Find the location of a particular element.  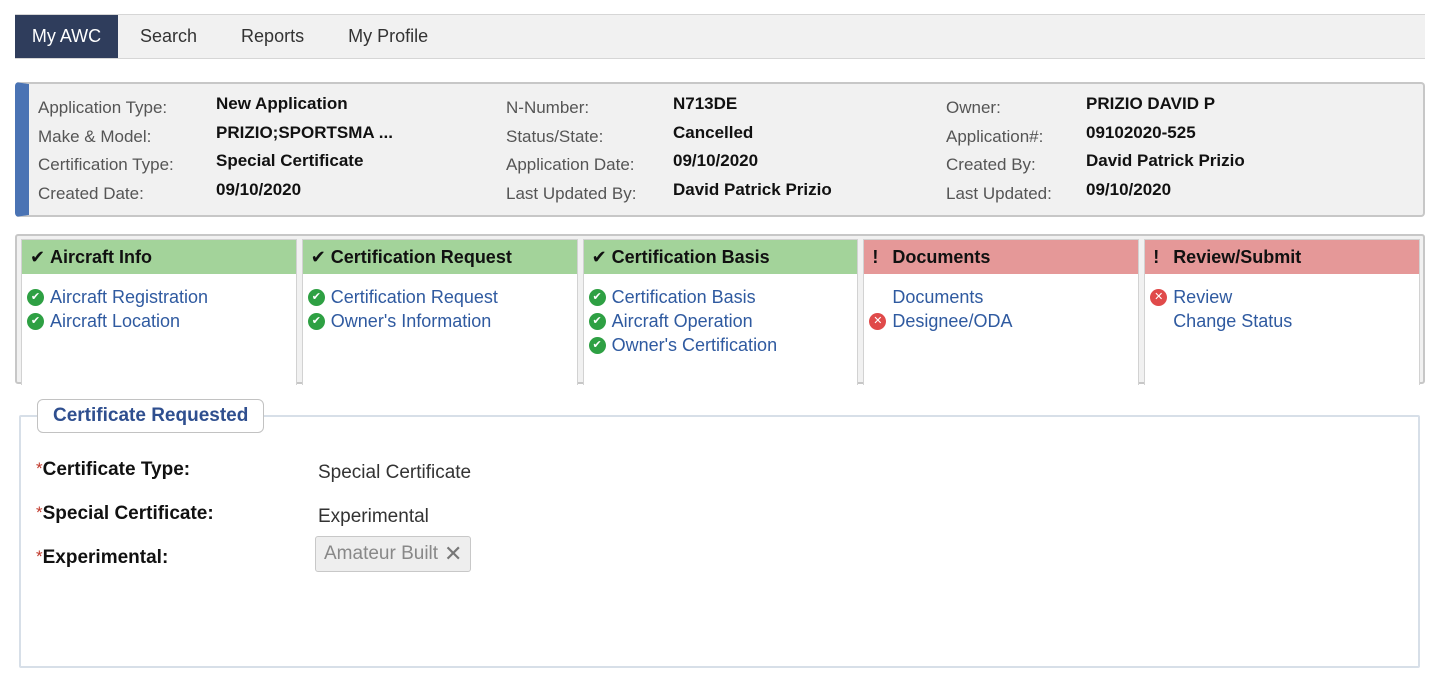

application-type-label: Application Type: is located at coordinates (103, 107).